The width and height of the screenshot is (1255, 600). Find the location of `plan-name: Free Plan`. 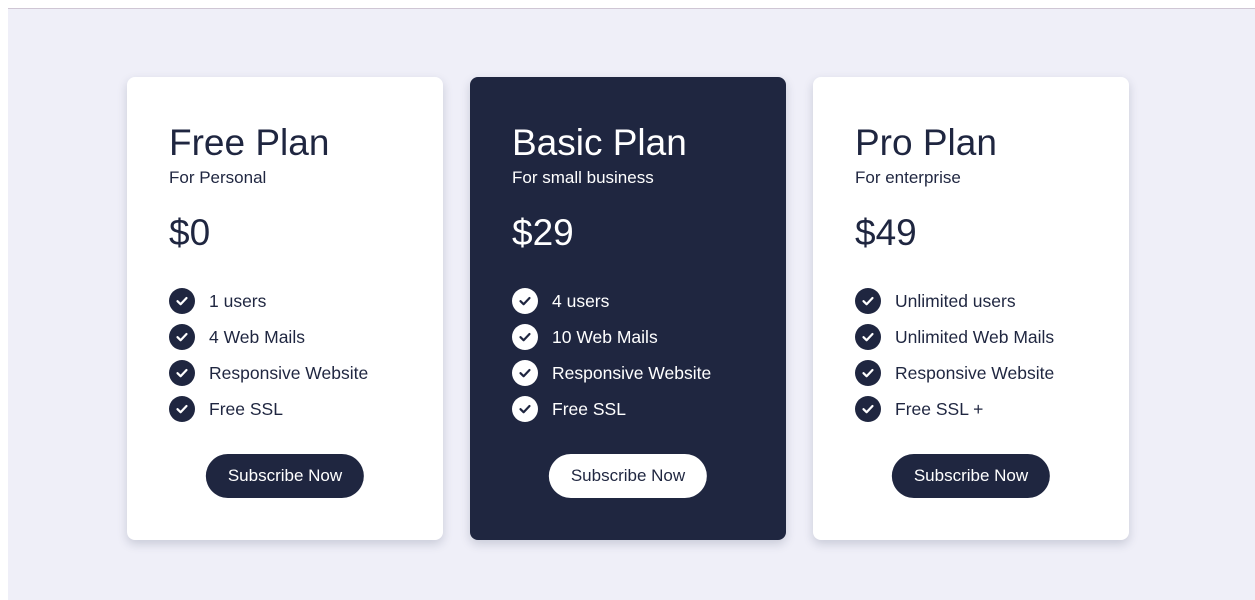

plan-name: Free Plan is located at coordinates (249, 142).